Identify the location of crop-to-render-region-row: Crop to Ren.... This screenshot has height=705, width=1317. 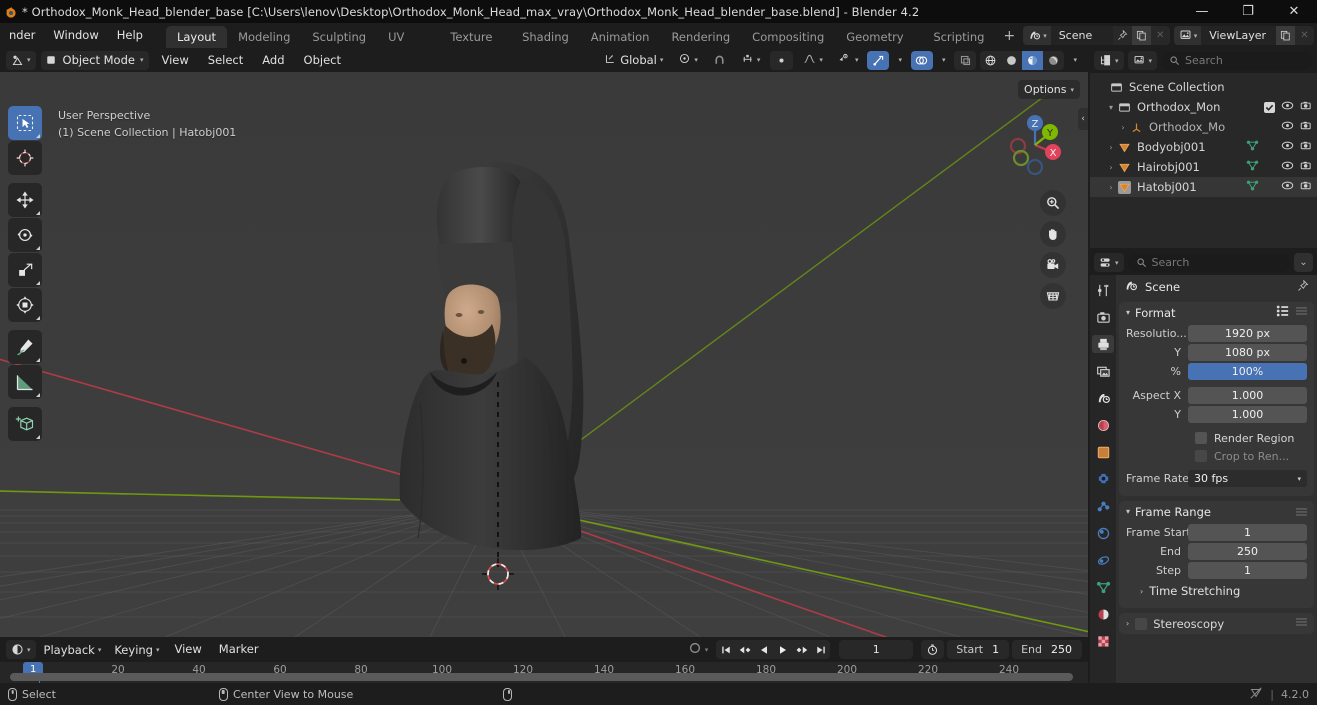
(1216, 456).